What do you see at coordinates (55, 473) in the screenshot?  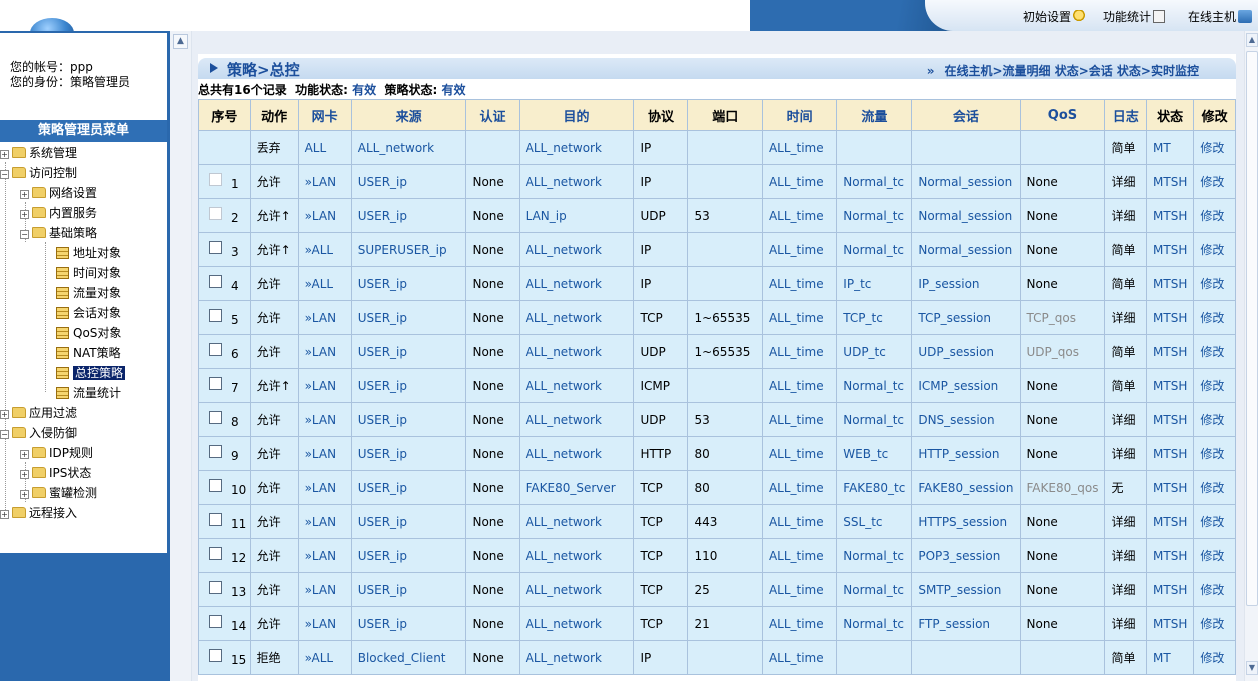 I see `menu-item-ips-status: + IPS状态` at bounding box center [55, 473].